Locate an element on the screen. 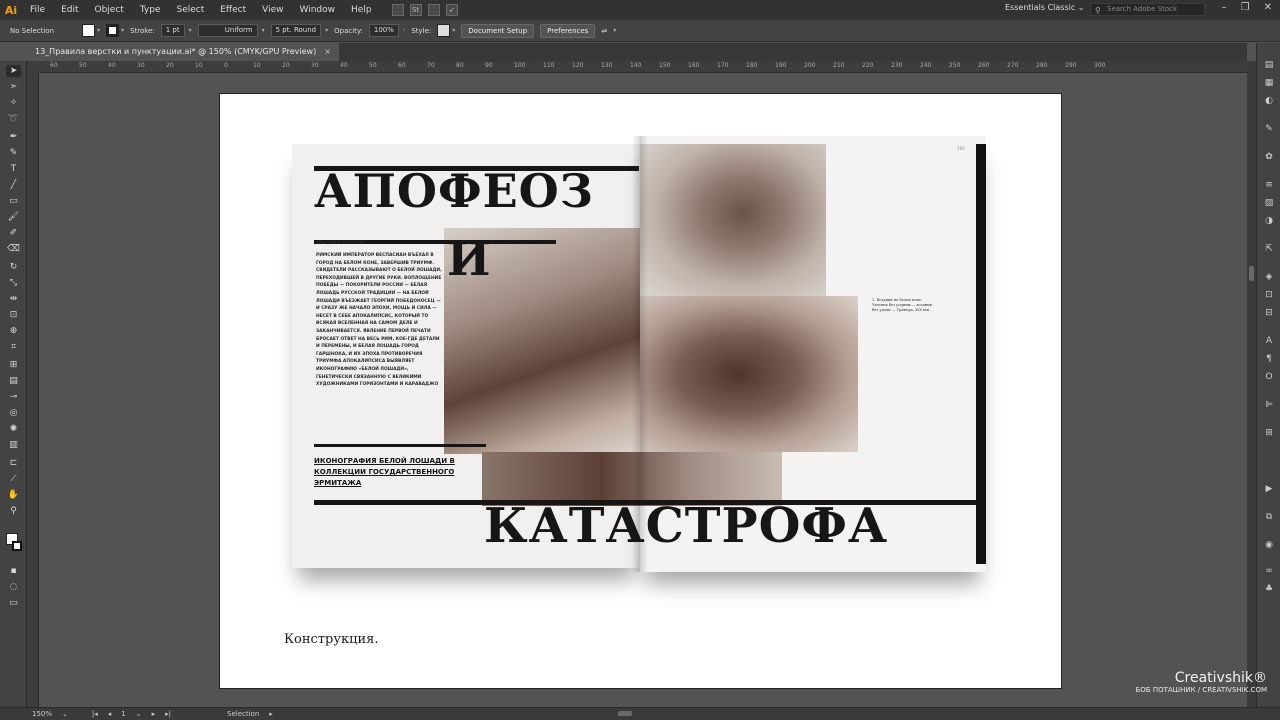  zoom-dropdown-icon: ⌄ is located at coordinates (65, 714).